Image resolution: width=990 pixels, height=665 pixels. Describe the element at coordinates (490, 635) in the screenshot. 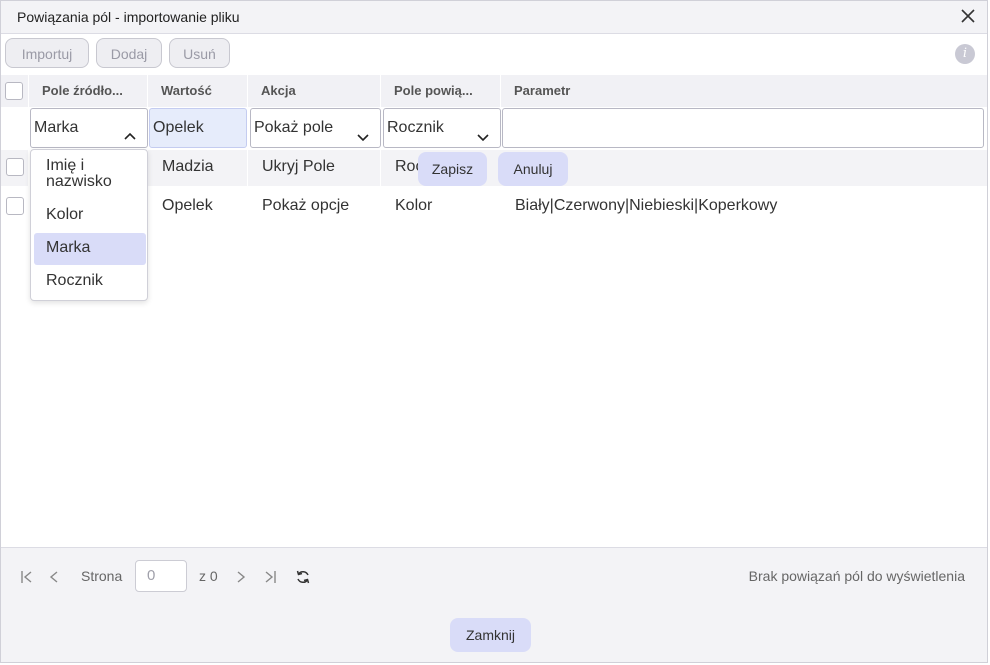

I see `close-button: Zamknij` at that location.